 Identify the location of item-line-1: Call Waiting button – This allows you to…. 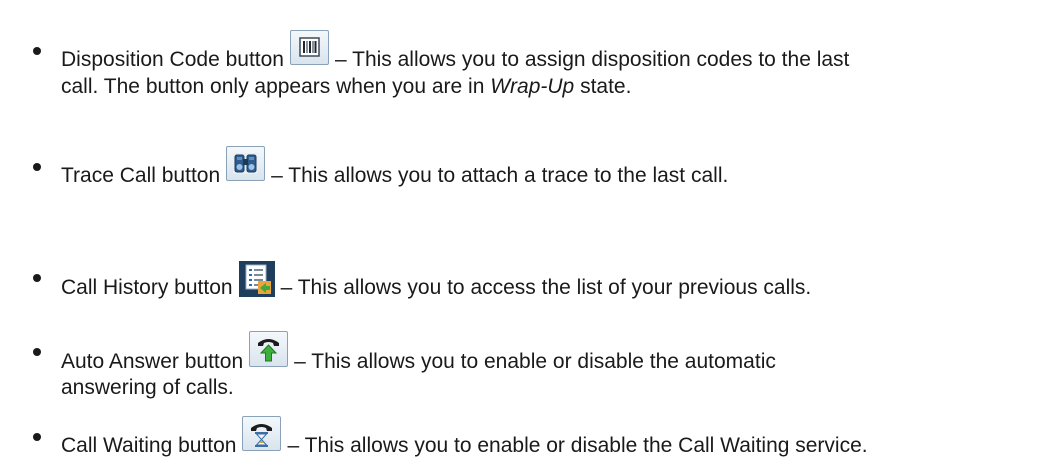
(464, 437).